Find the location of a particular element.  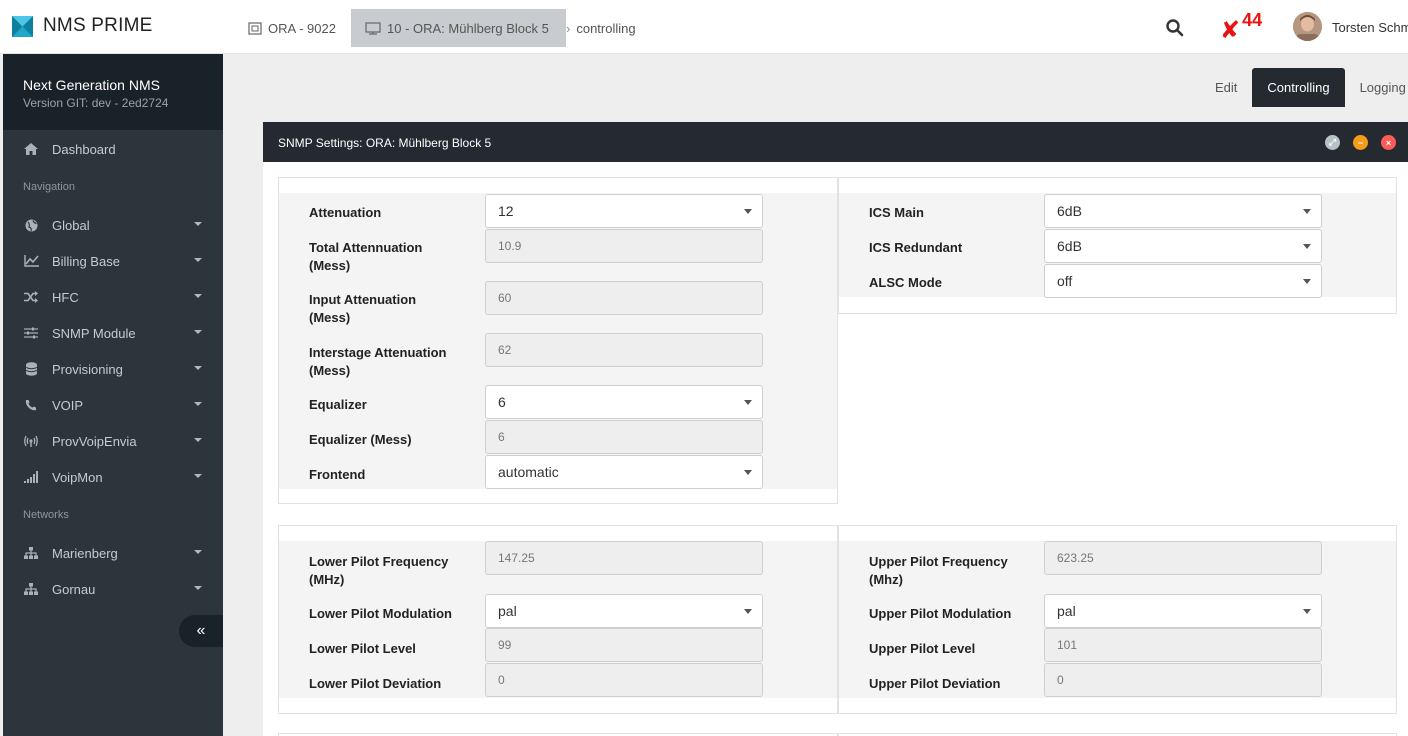

chevron-right-icon: › is located at coordinates (568, 28).